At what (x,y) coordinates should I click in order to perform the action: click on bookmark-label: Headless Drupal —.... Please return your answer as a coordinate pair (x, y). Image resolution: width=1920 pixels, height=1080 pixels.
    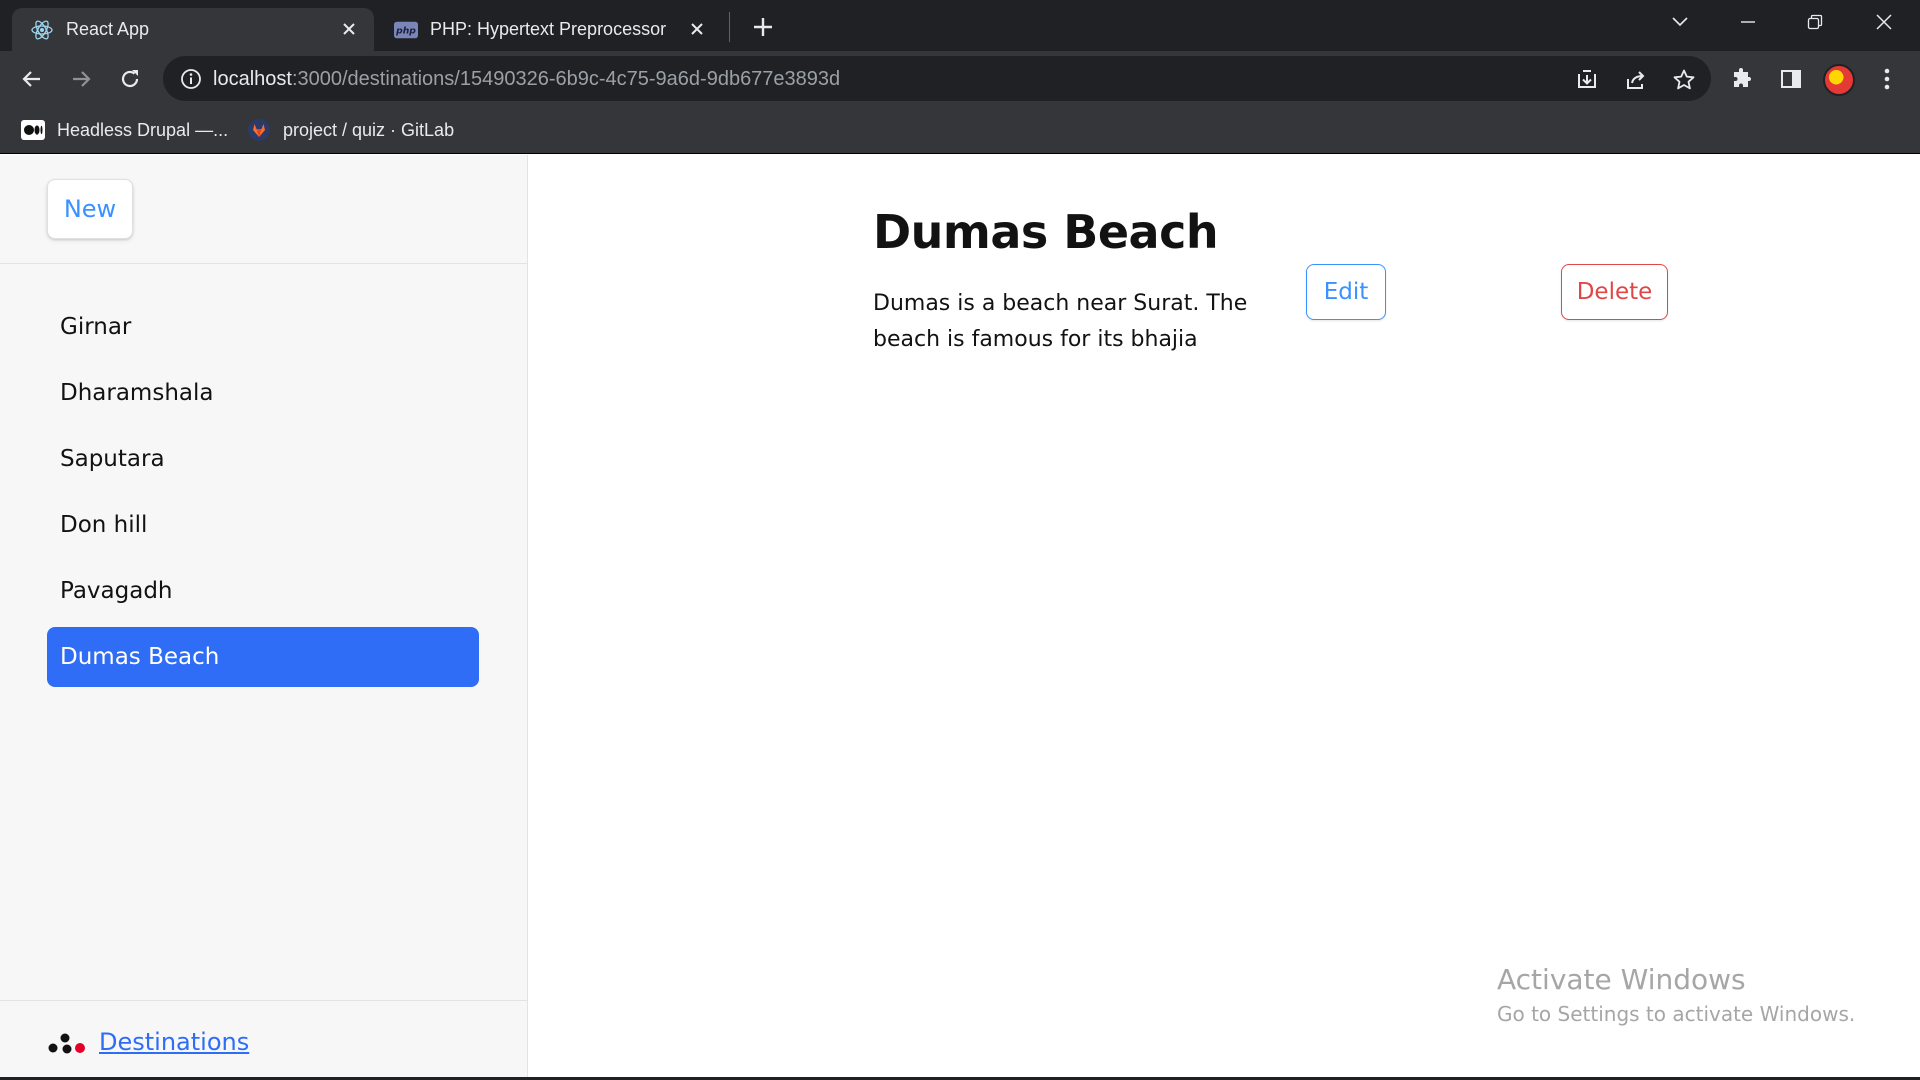
    Looking at the image, I should click on (143, 129).